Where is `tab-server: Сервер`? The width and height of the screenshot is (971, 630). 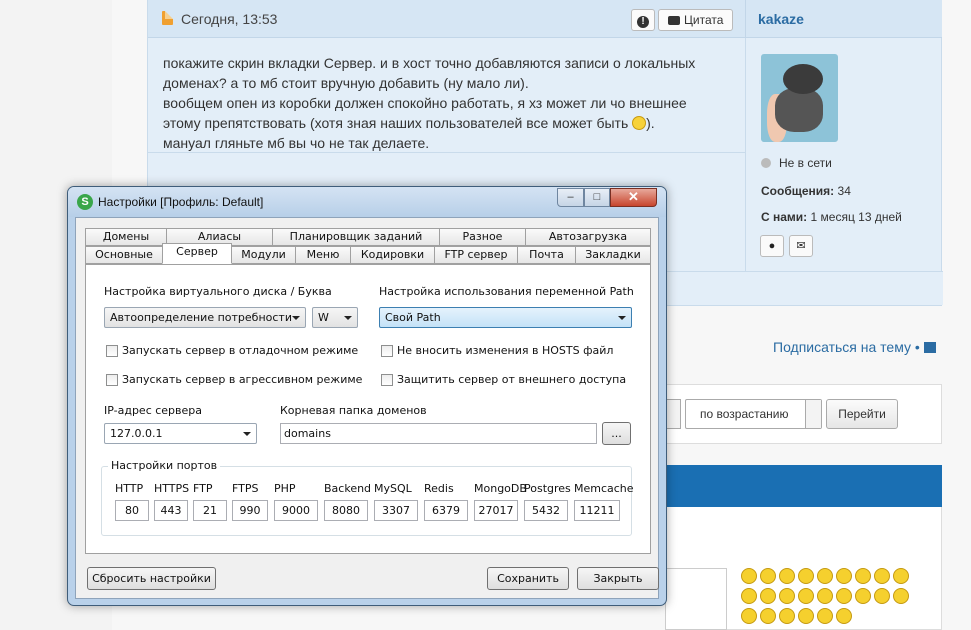 tab-server: Сервер is located at coordinates (197, 253).